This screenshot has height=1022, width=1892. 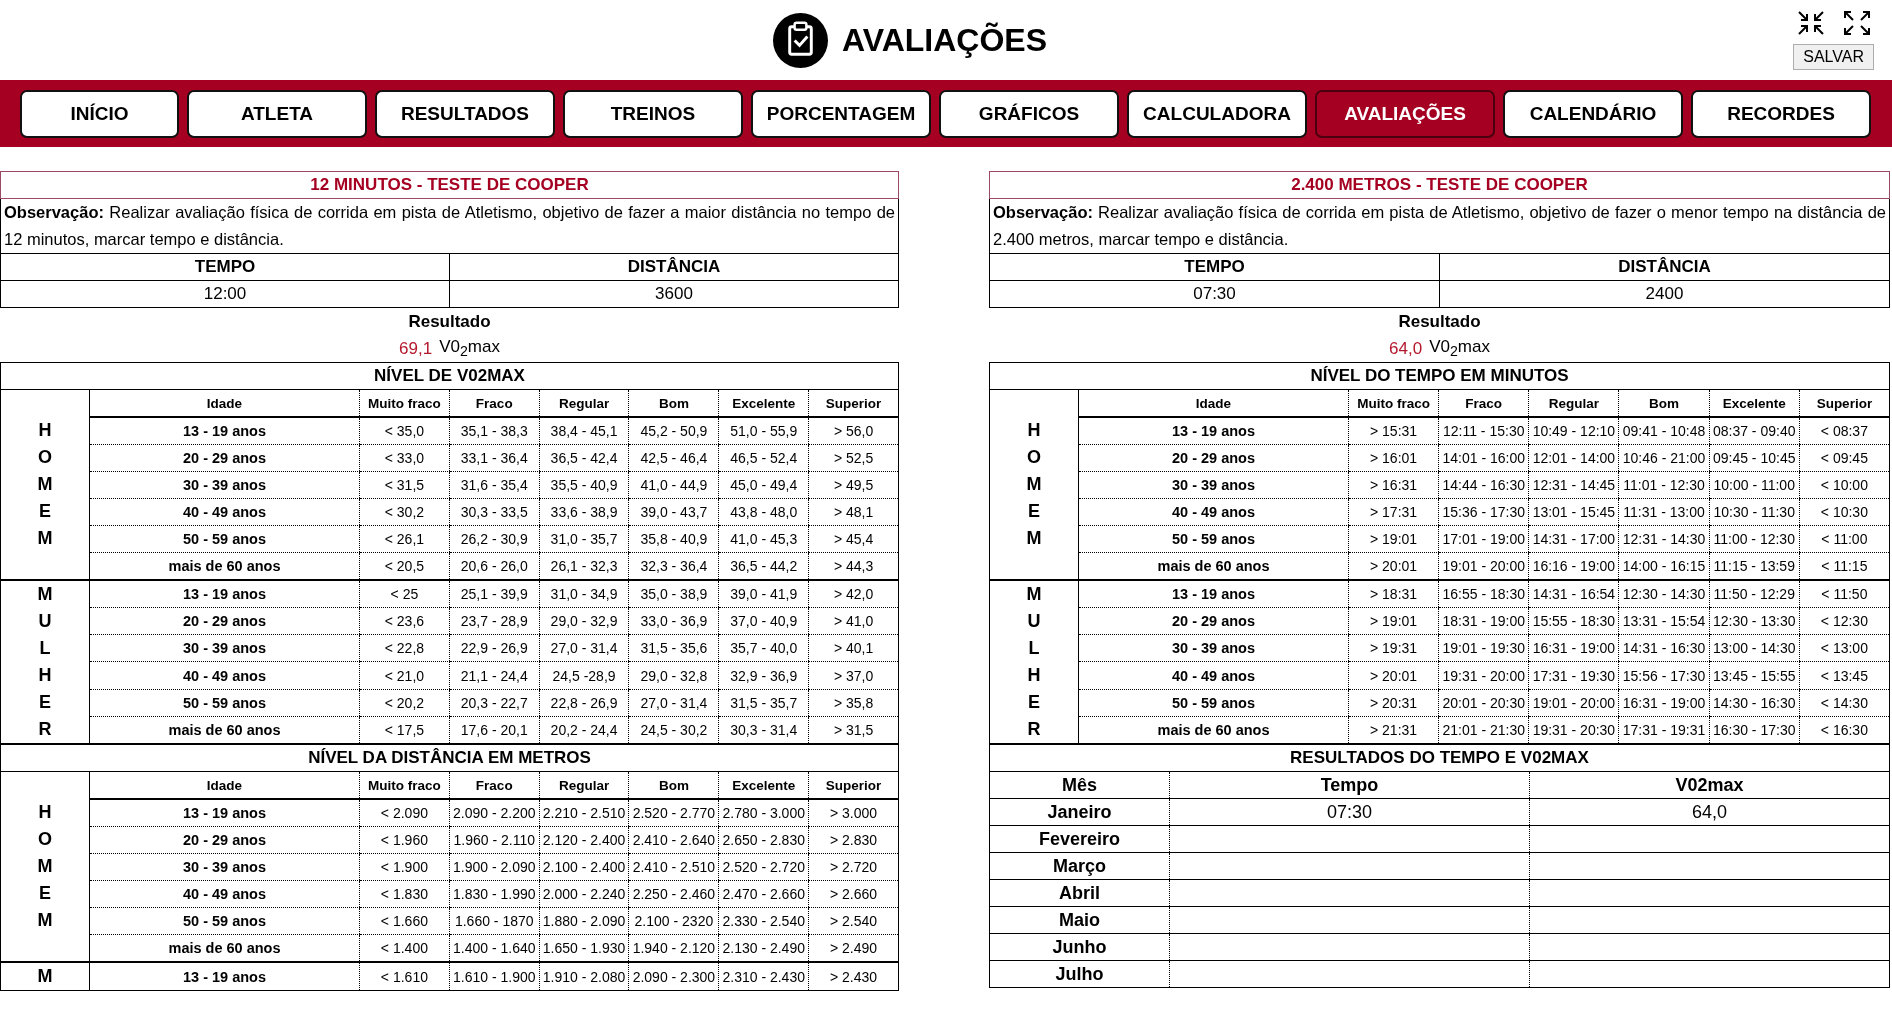 I want to click on column-header: Mês, so click(x=1079, y=785).